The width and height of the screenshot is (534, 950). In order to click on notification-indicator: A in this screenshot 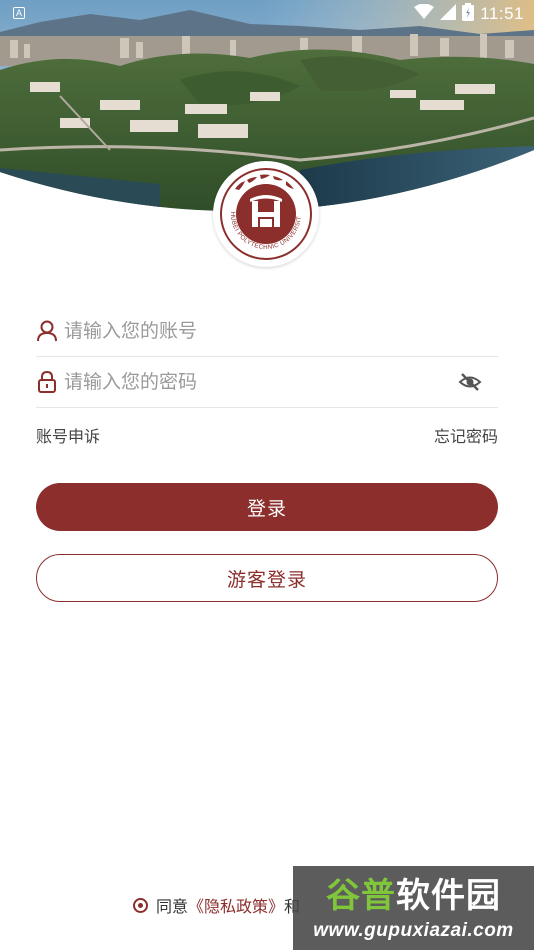, I will do `click(19, 13)`.